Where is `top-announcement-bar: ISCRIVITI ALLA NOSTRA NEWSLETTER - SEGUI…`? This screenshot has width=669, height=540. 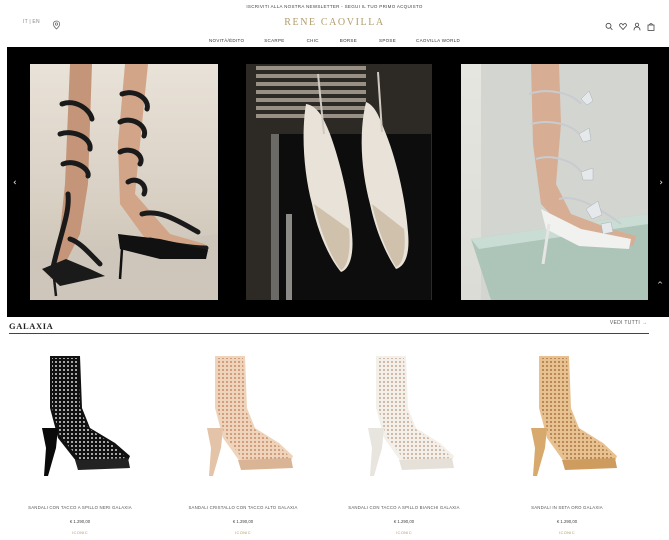
top-announcement-bar: ISCRIVITI ALLA NOSTRA NEWSLETTER - SEGUI… is located at coordinates (334, 6).